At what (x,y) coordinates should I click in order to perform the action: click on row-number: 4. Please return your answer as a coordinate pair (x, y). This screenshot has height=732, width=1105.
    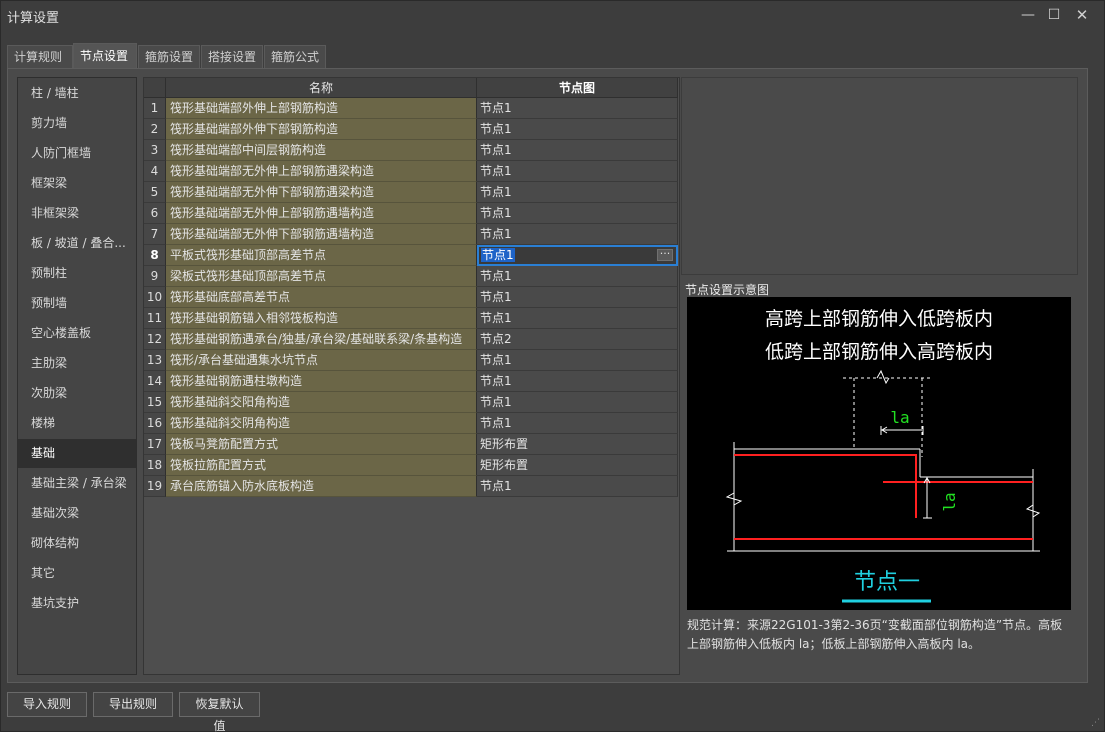
    Looking at the image, I should click on (155, 171).